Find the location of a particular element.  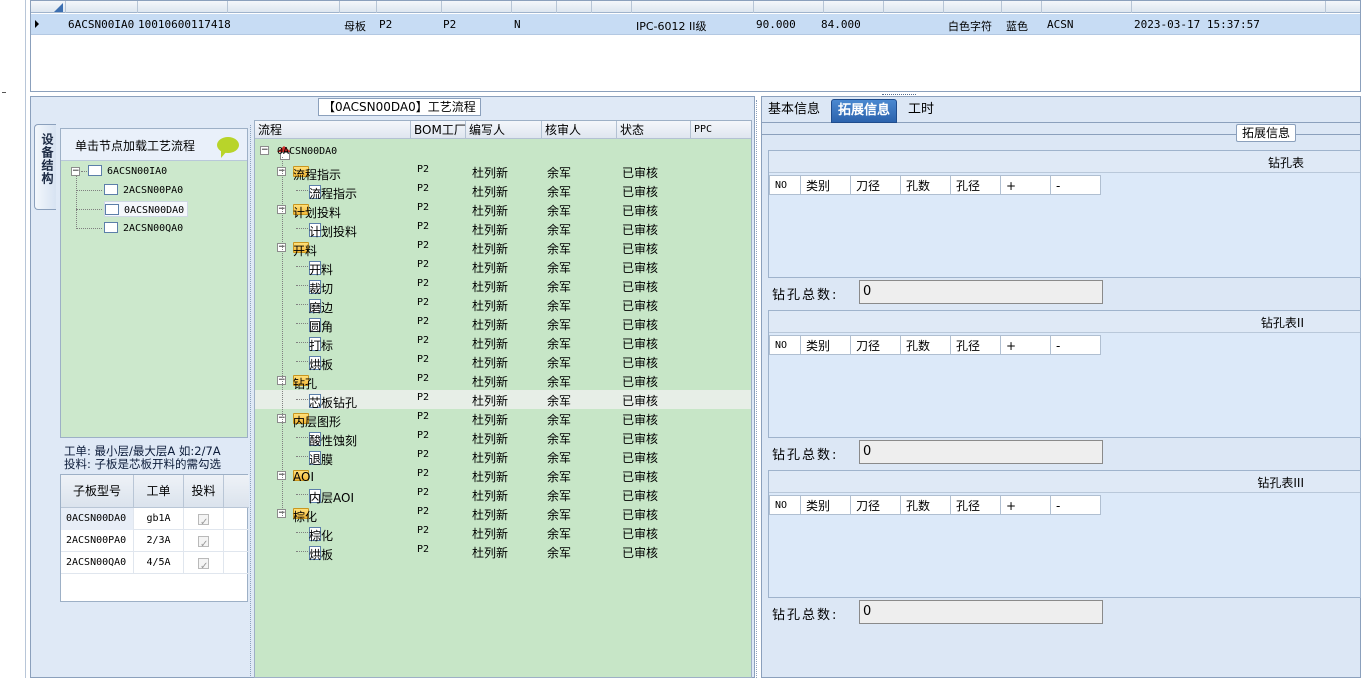

process-step-row: 磨边 P2 杜列新 余军 已审核 is located at coordinates (503, 305).